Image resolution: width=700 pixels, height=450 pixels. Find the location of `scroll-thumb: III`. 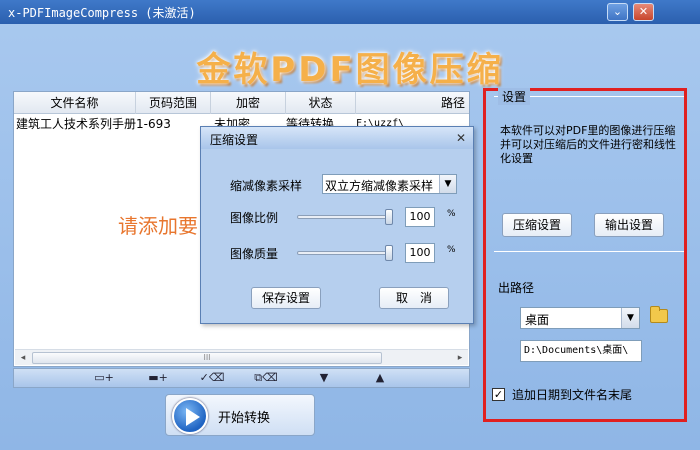

scroll-thumb: III is located at coordinates (207, 358).